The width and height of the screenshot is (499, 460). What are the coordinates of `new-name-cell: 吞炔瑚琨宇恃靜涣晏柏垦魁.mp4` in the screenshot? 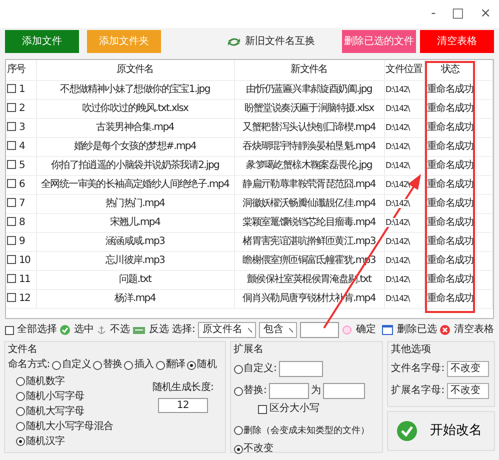 It's located at (309, 146).